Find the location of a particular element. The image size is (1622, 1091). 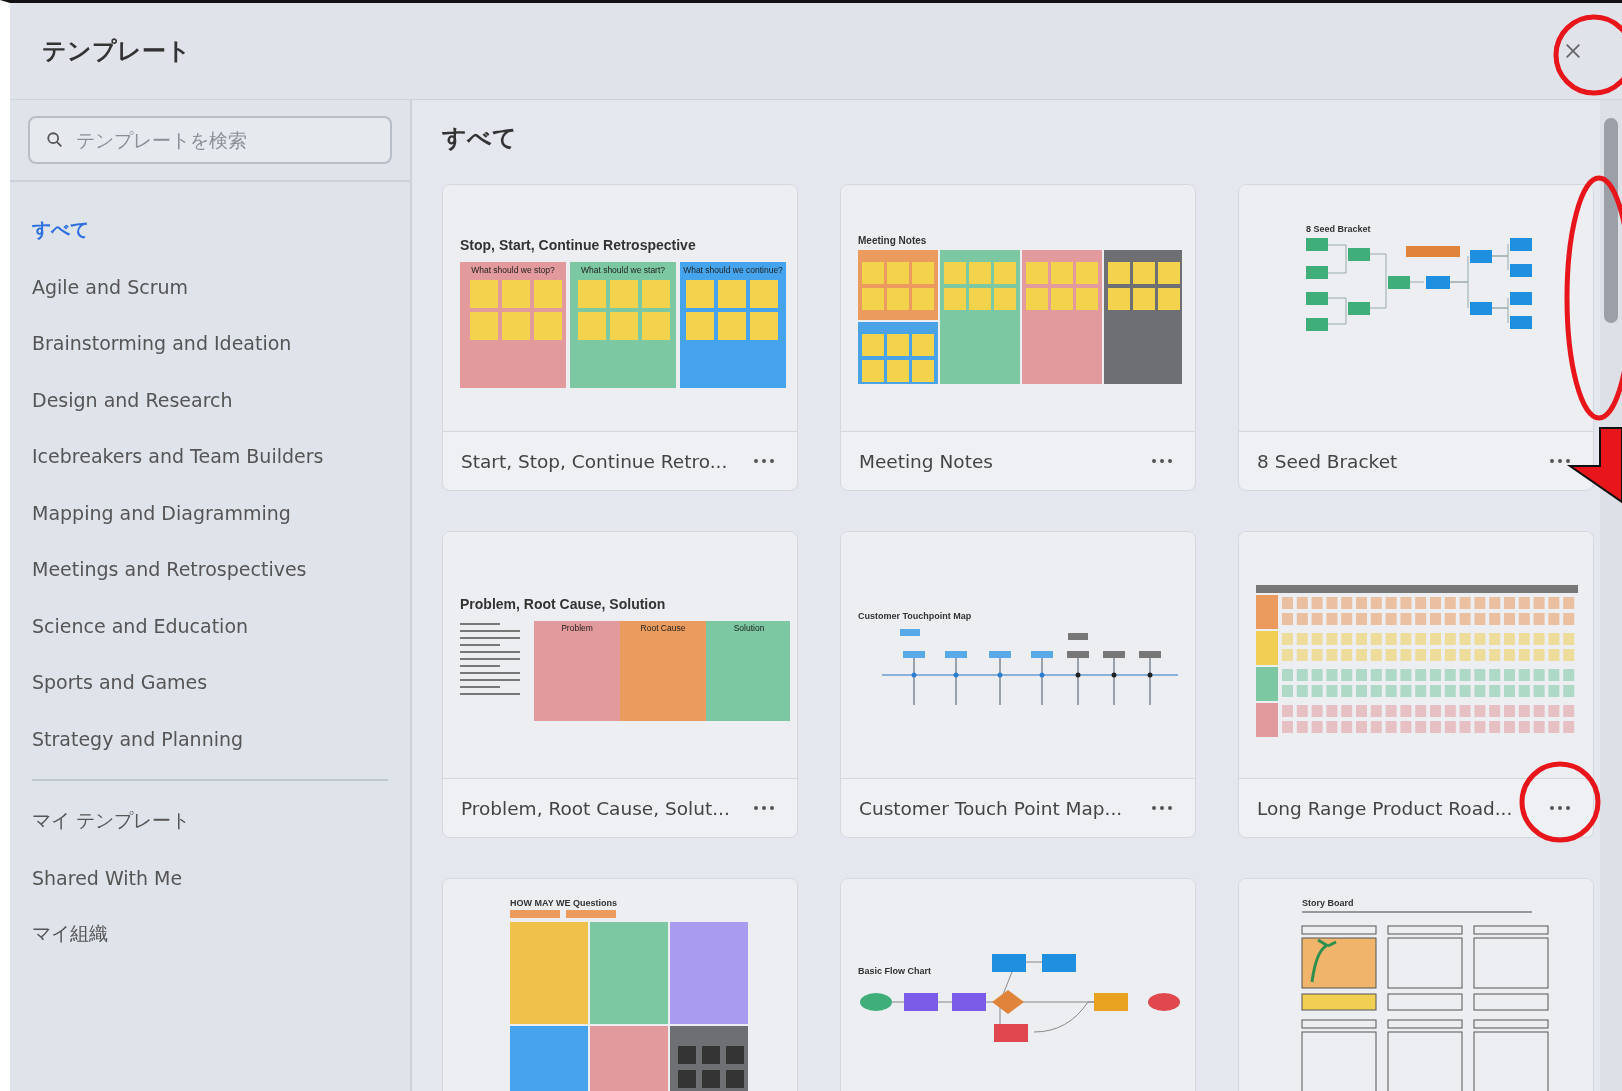

category-item: Strategy and Planning is located at coordinates (210, 738).